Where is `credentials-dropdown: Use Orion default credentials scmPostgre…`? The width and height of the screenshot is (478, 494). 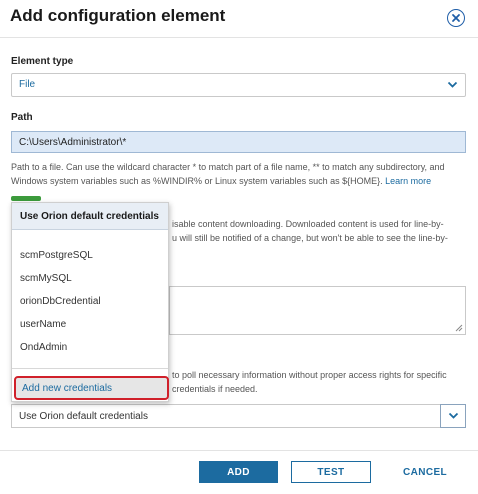 credentials-dropdown: Use Orion default credentials scmPostgre… is located at coordinates (90, 302).